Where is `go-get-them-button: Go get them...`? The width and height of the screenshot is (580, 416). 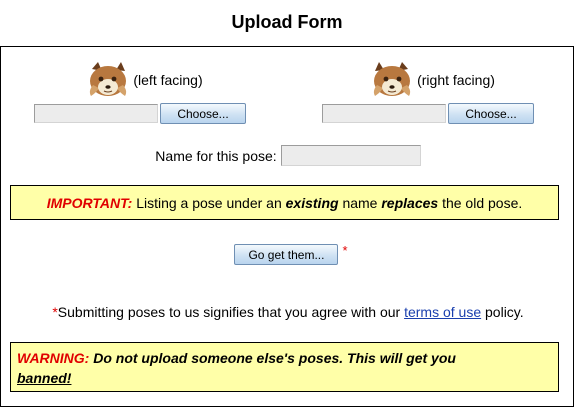 go-get-them-button: Go get them... is located at coordinates (286, 254).